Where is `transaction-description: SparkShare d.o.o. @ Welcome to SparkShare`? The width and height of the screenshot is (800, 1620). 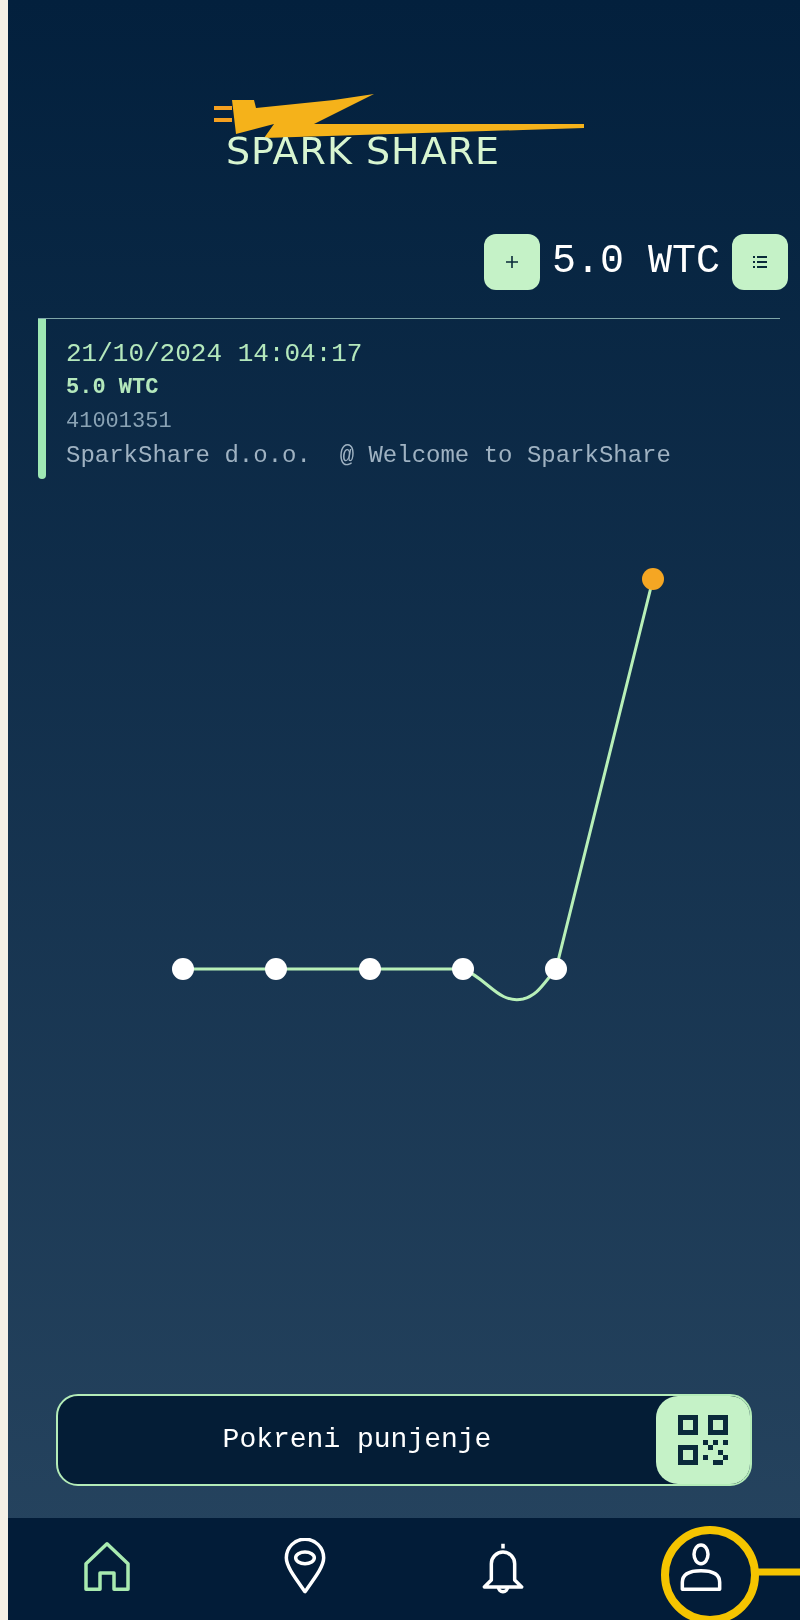 transaction-description: SparkShare d.o.o. @ Welcome to SparkShare is located at coordinates (368, 456).